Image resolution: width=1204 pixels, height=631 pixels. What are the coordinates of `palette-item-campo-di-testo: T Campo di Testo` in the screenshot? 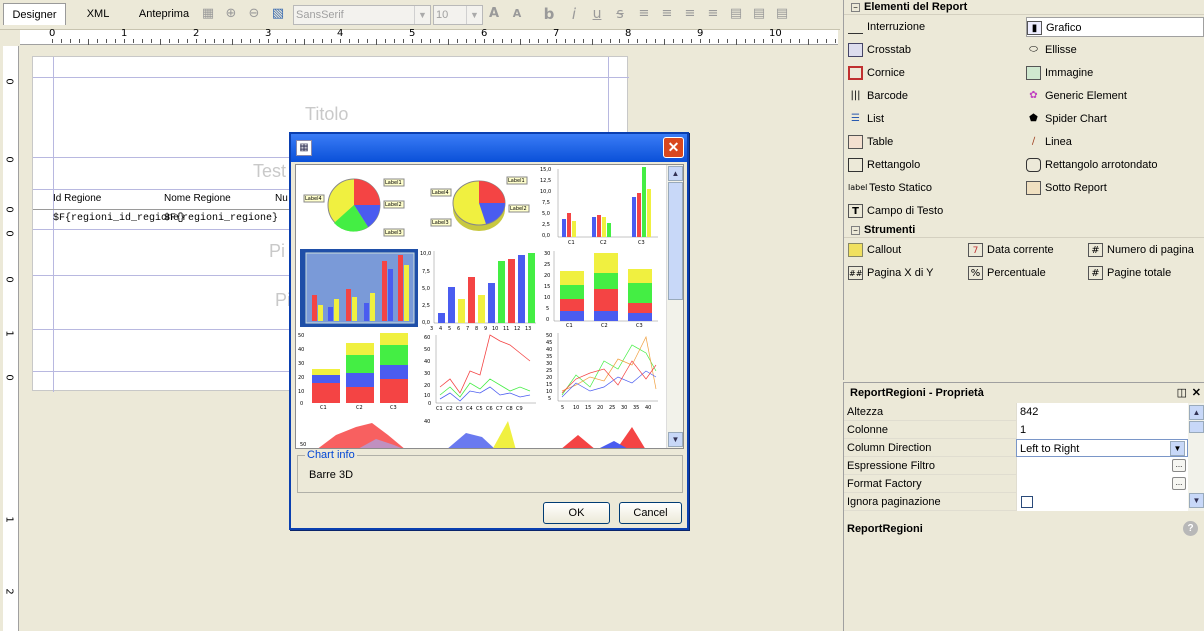 It's located at (935, 211).